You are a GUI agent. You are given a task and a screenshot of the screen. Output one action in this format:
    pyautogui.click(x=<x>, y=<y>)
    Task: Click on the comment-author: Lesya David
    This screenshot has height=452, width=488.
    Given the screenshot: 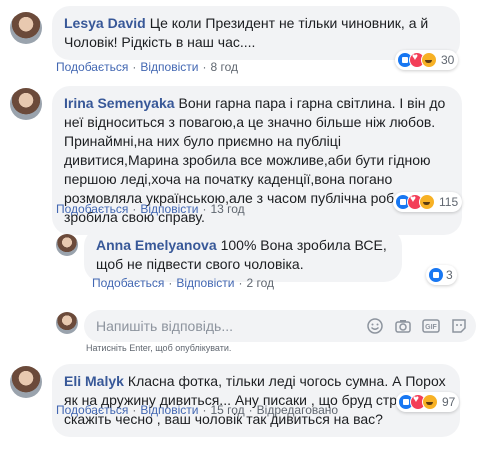 What is the action you would take?
    pyautogui.click(x=105, y=23)
    